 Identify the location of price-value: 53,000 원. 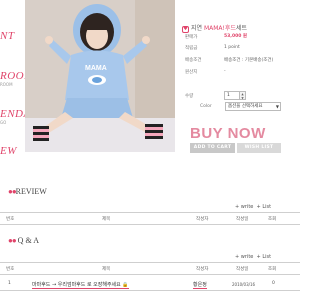
(236, 36).